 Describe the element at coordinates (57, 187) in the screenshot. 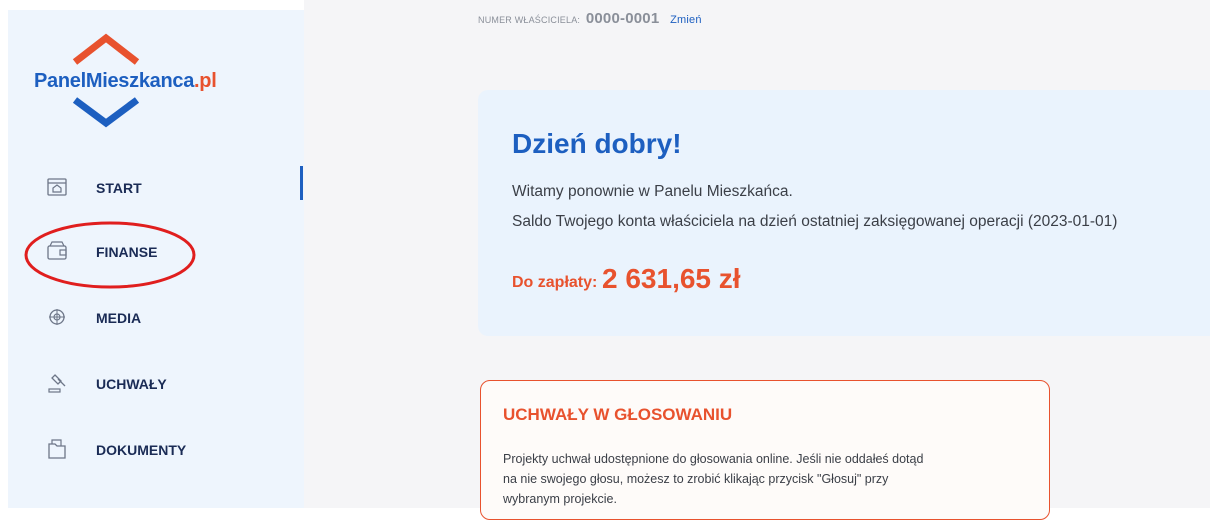

I see `home-icon` at that location.